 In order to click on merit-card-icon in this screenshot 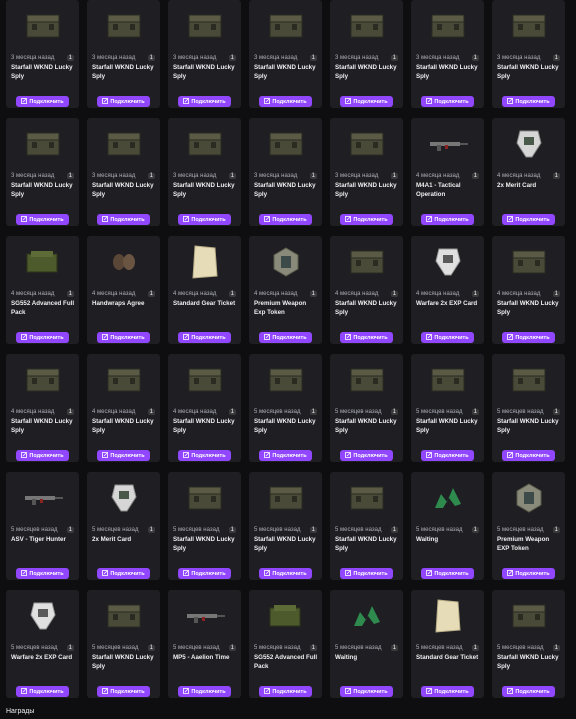, I will do `click(123, 498)`.